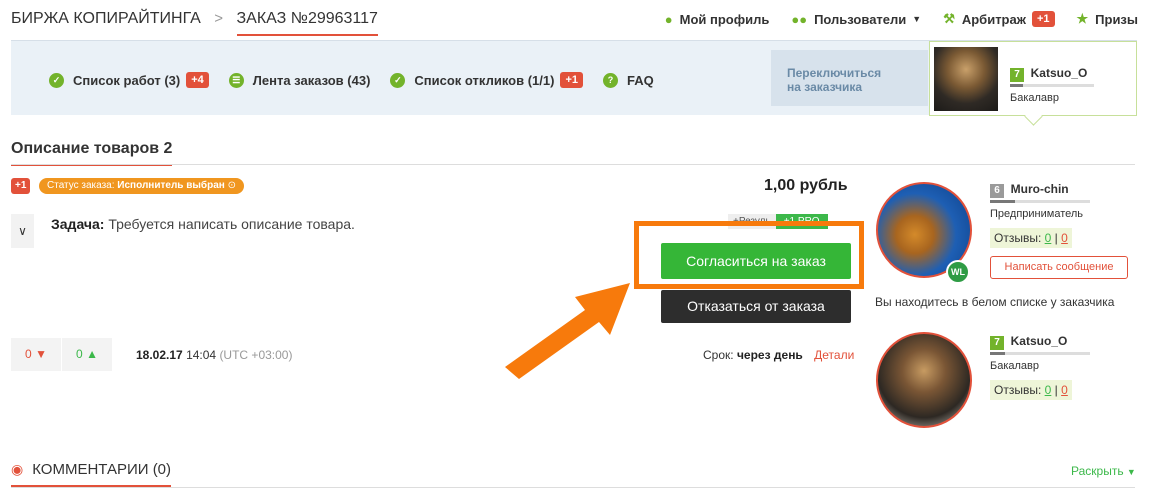 The width and height of the screenshot is (1152, 496). What do you see at coordinates (1082, 18) in the screenshot?
I see `trophy-icon: ★` at bounding box center [1082, 18].